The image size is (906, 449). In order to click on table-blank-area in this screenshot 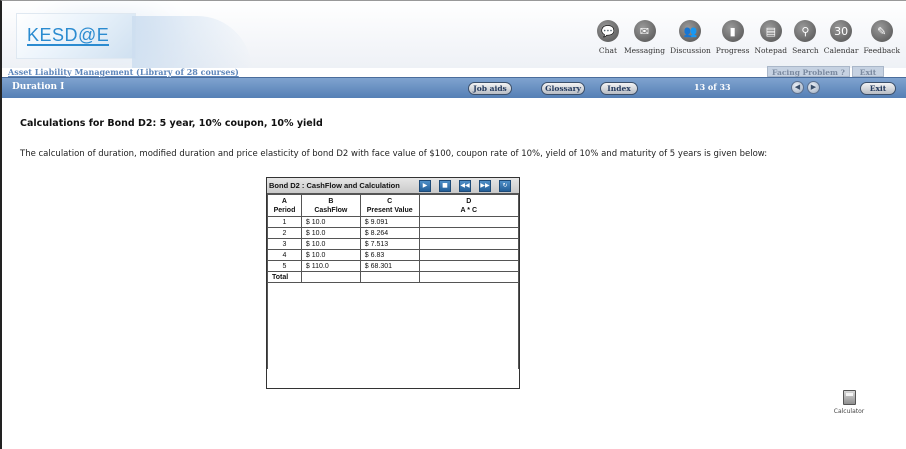, I will do `click(393, 325)`.